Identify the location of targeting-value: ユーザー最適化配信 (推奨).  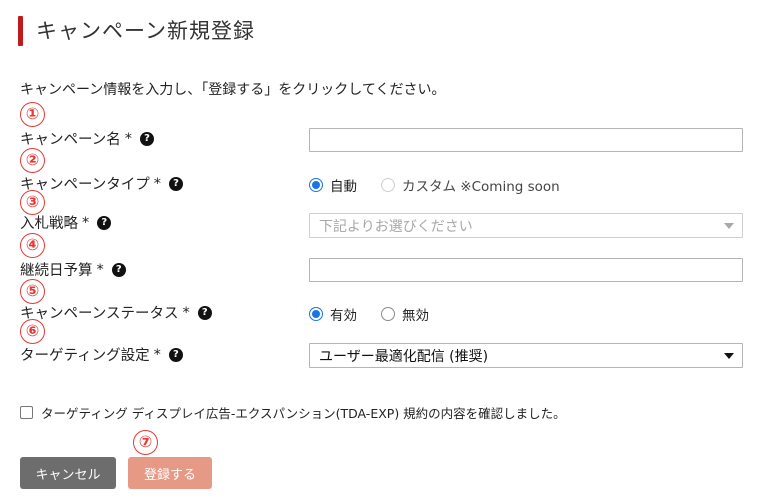
(404, 356).